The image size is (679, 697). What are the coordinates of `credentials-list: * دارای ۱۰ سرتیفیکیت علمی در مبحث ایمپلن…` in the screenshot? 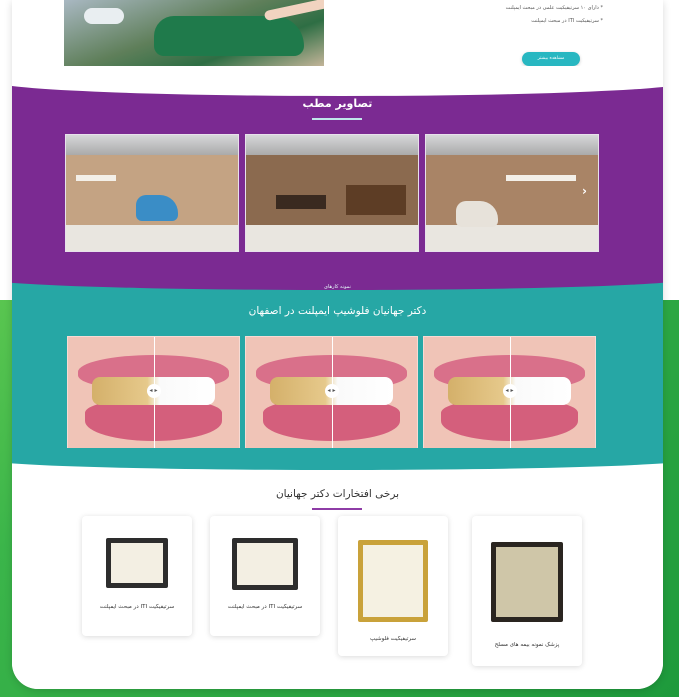 It's located at (513, 15).